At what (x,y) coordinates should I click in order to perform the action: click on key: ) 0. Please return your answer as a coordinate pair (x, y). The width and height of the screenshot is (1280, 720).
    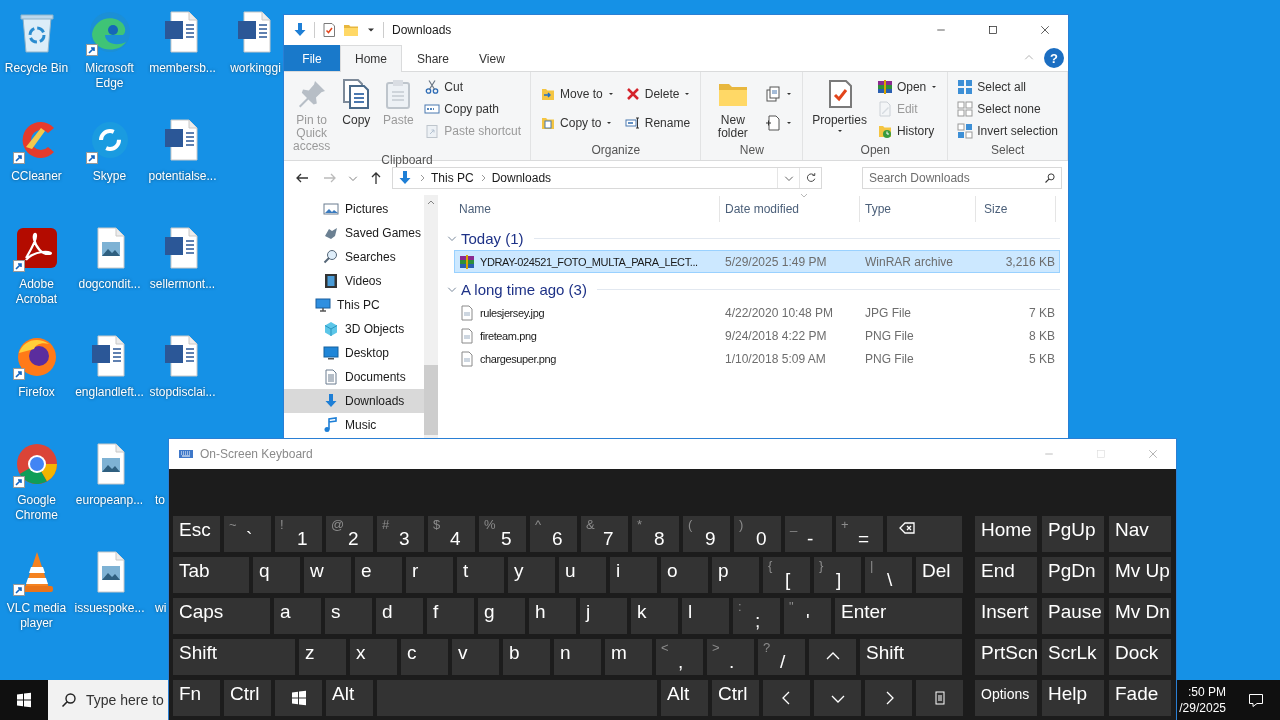
    Looking at the image, I should click on (757, 534).